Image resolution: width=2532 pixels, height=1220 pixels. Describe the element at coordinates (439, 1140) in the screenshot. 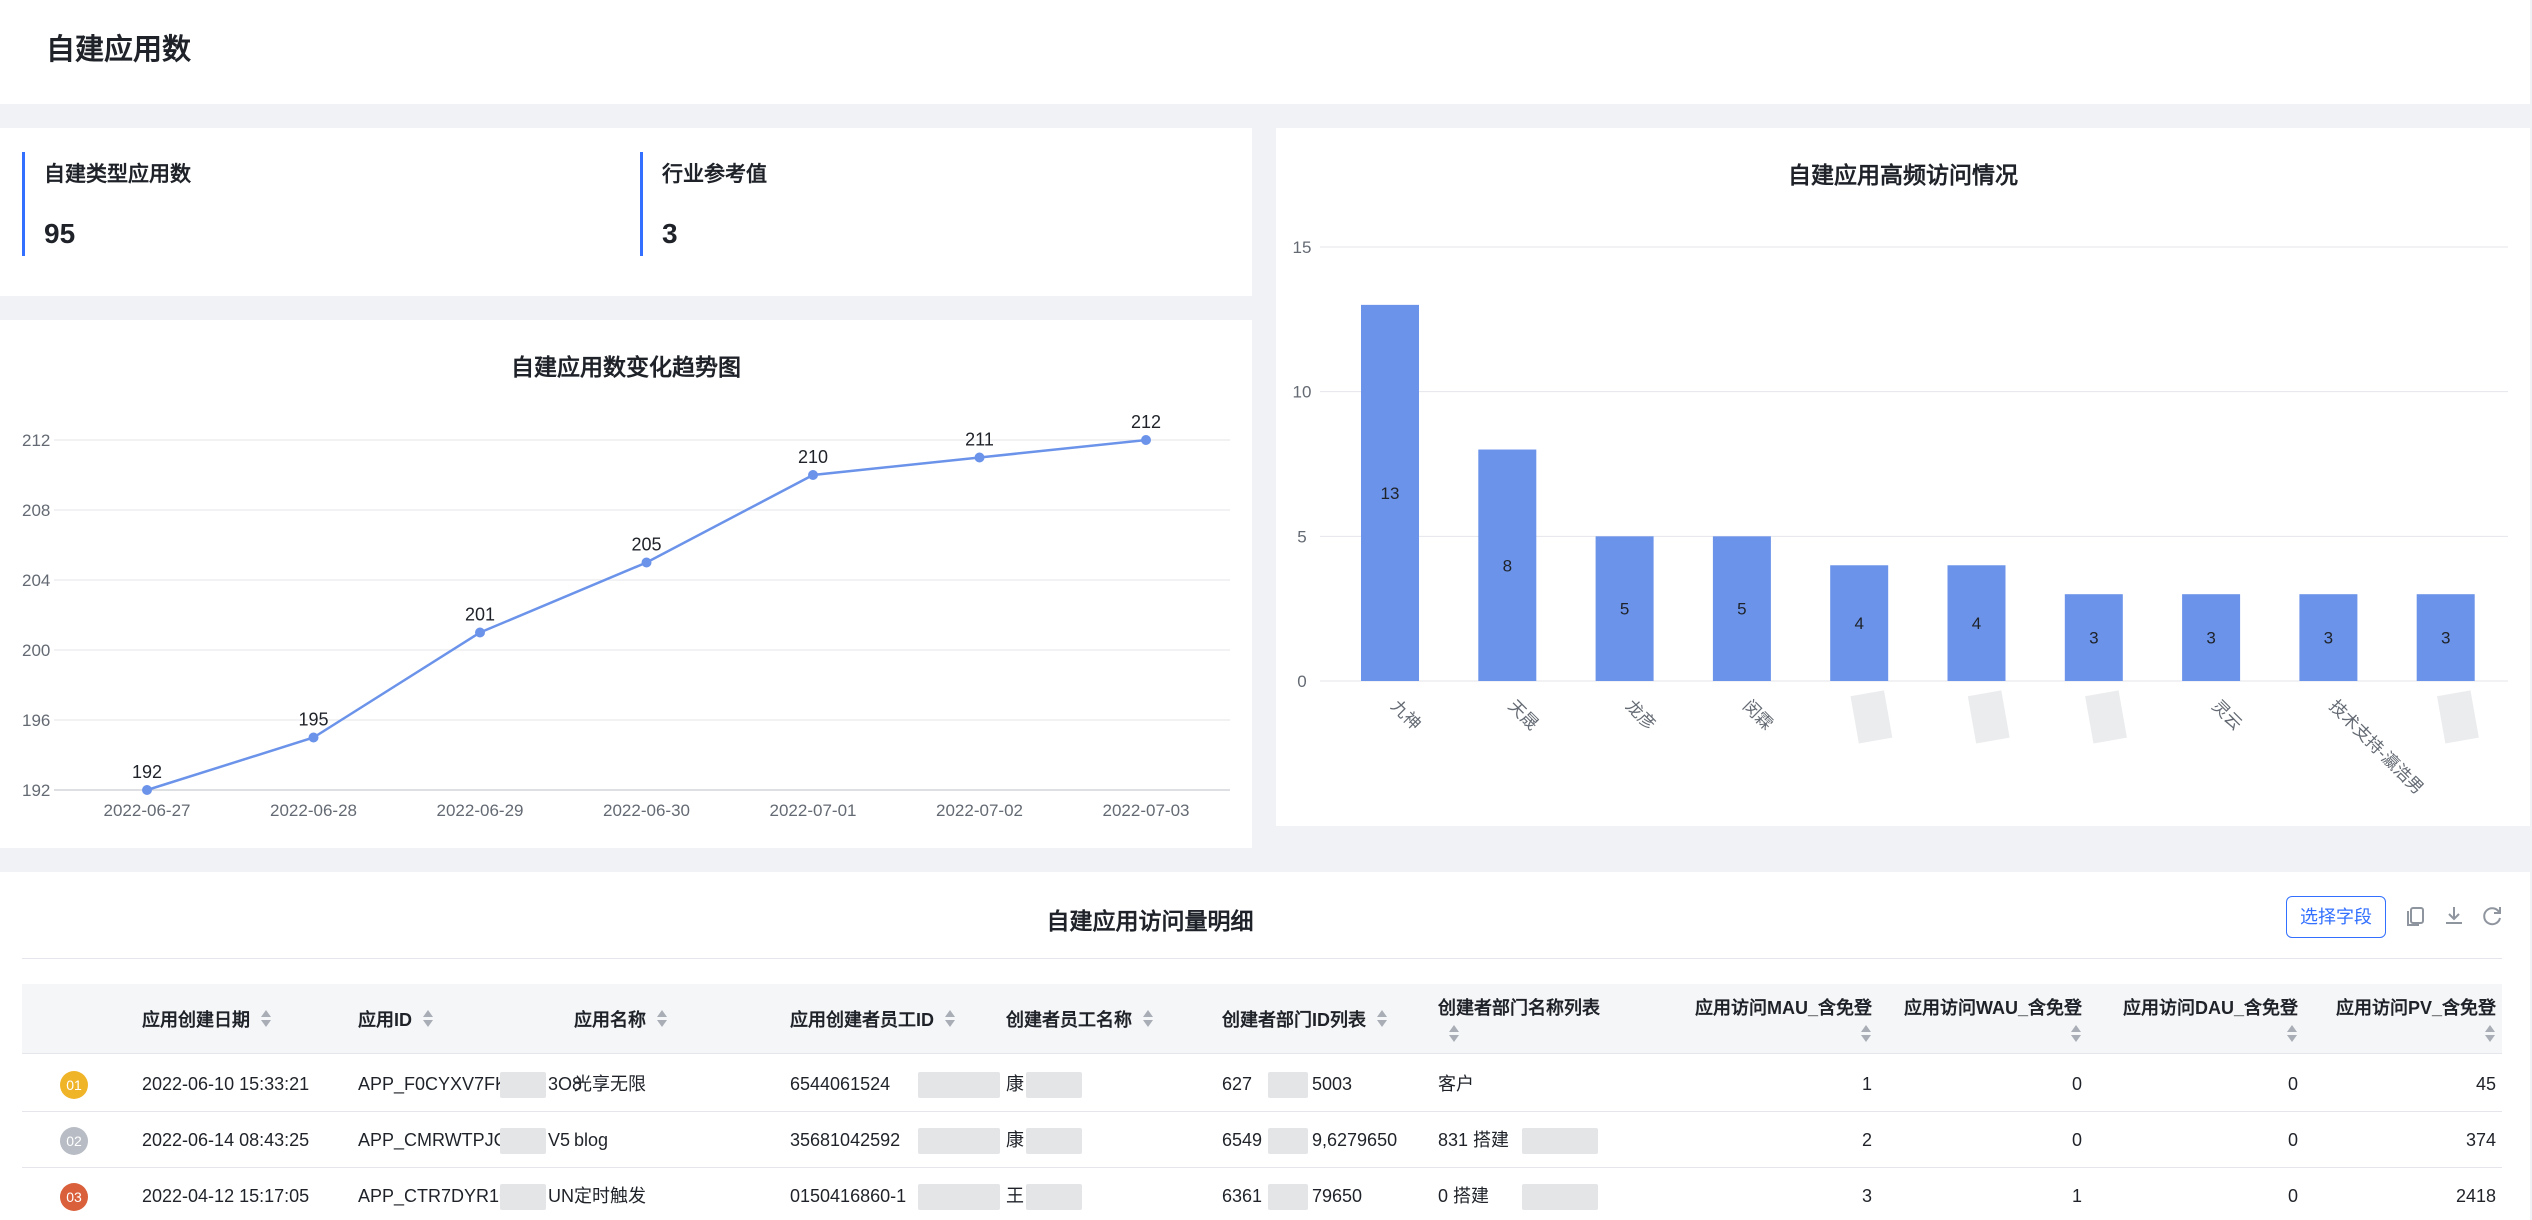

I see `cell-app-id: APP_CMRWTPJGS` at that location.